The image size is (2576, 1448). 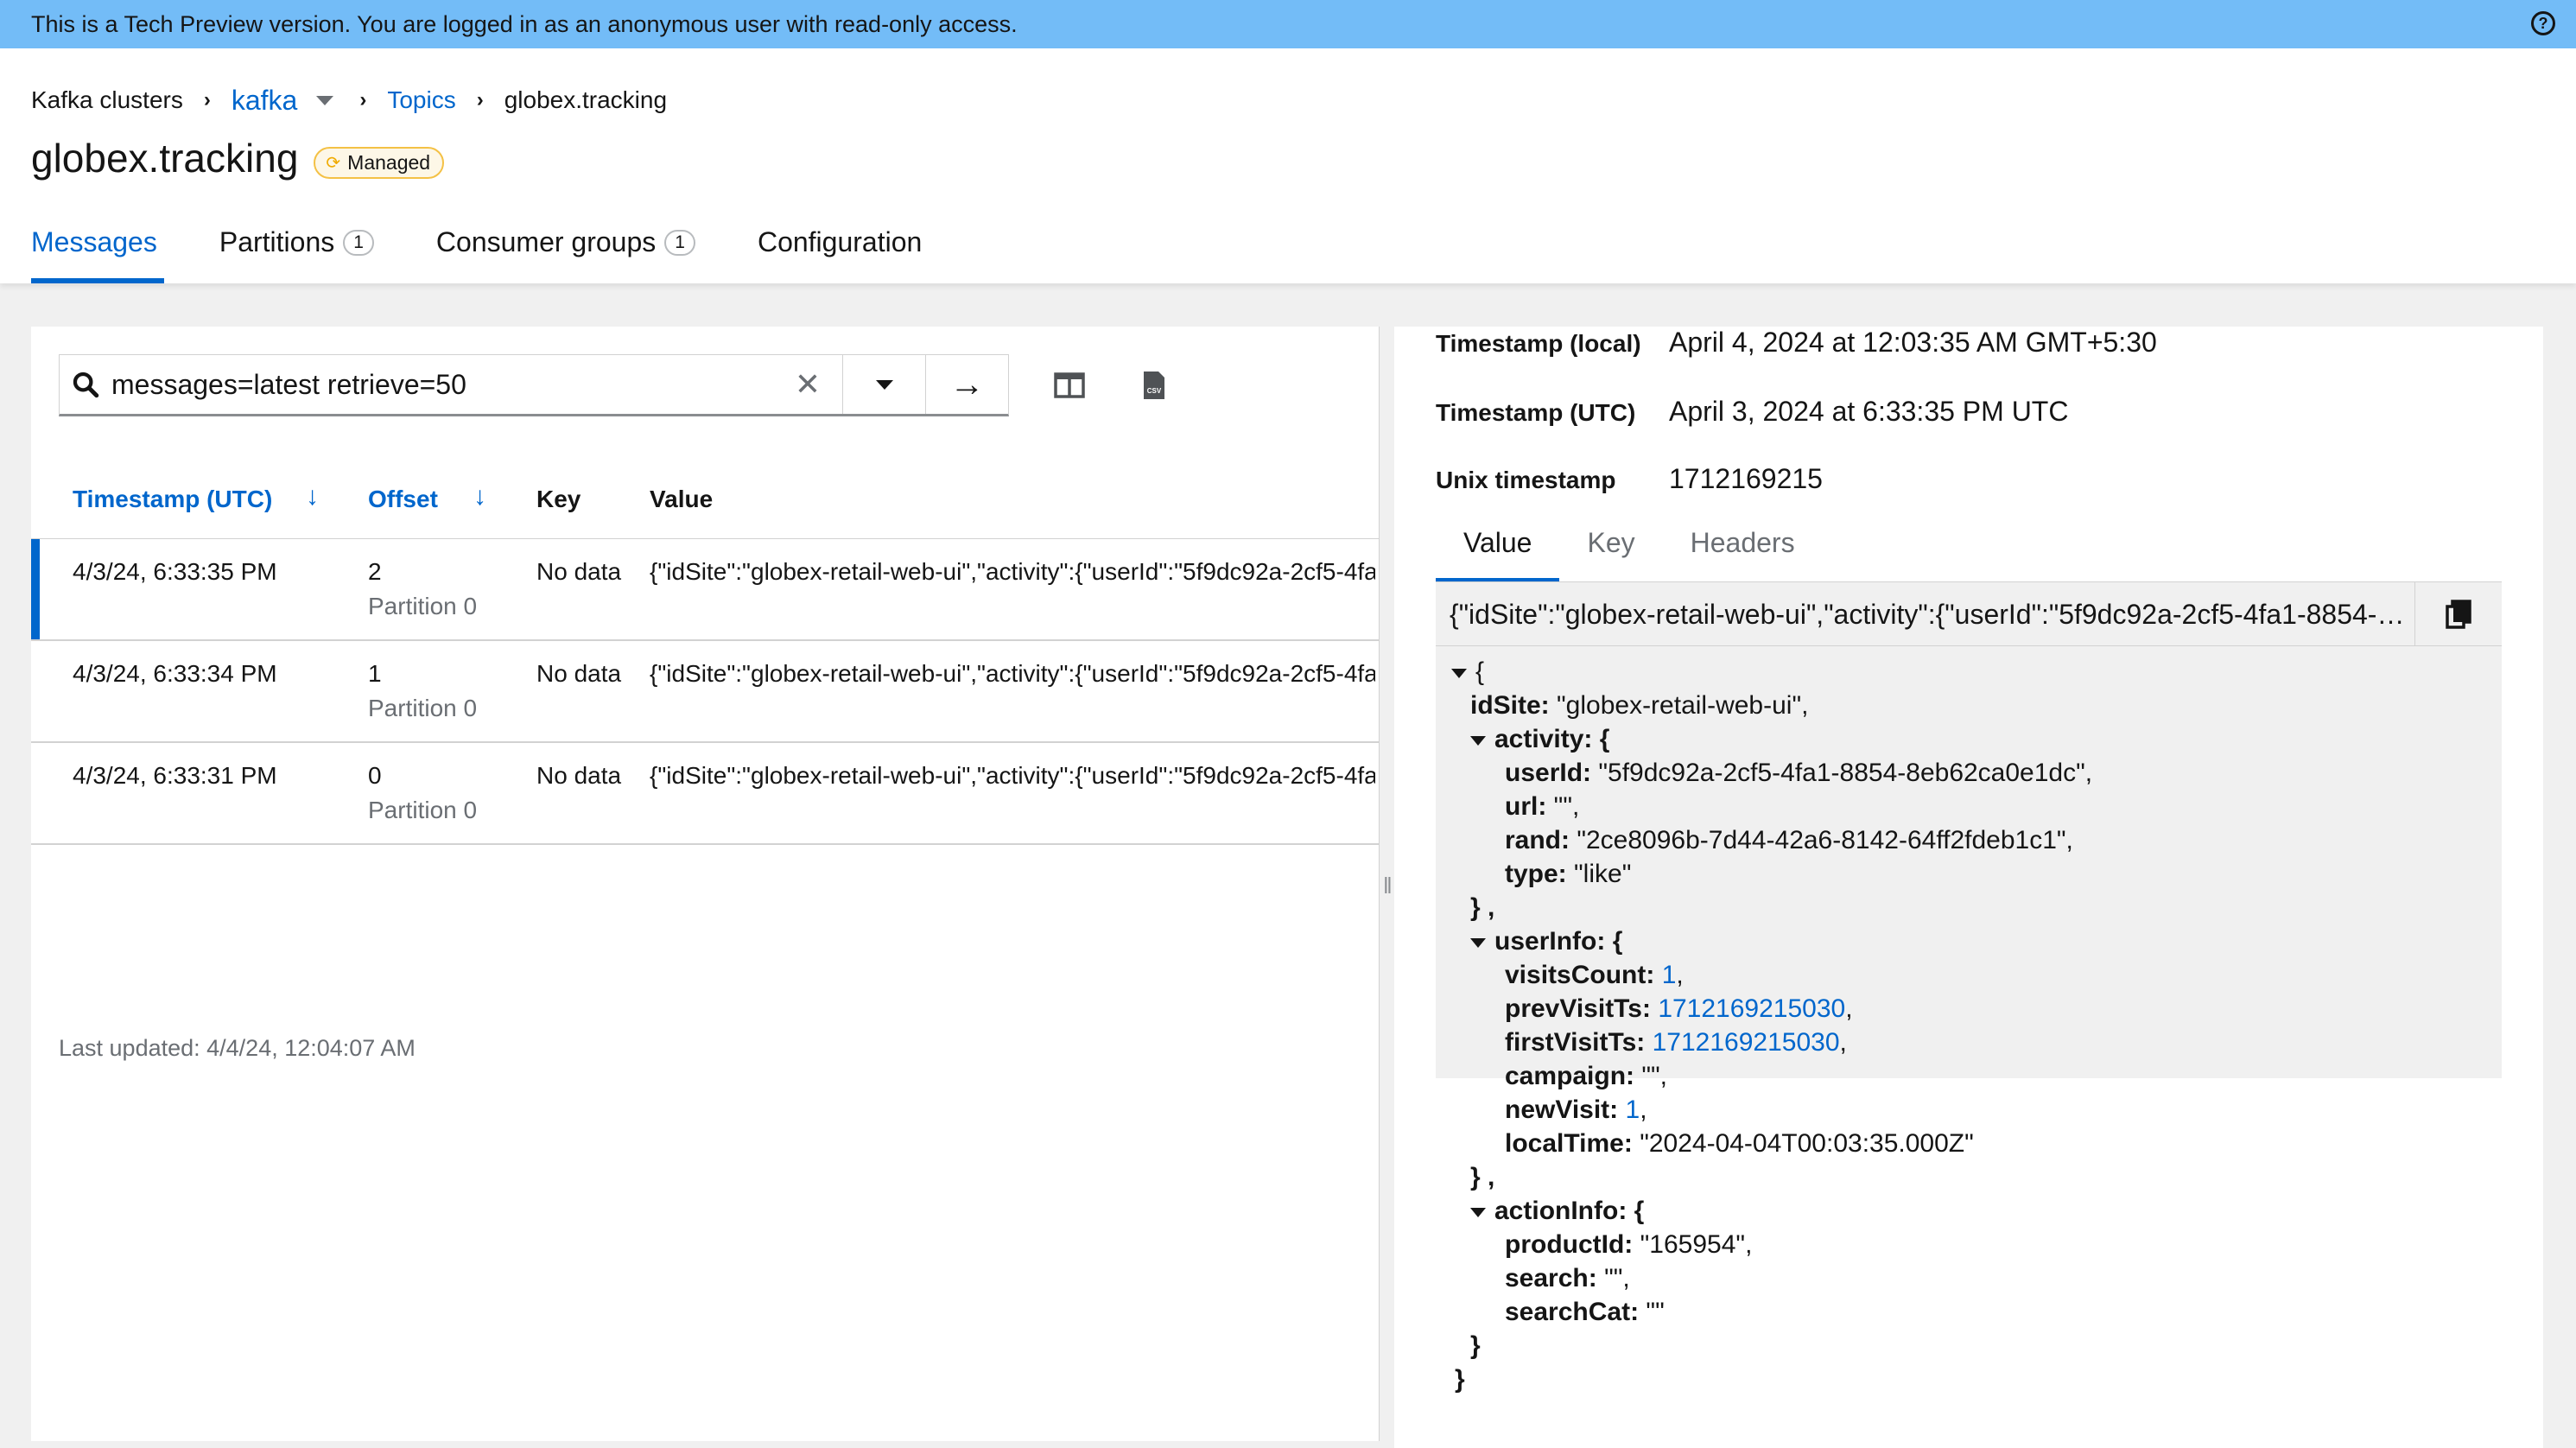 I want to click on tab-headers: Headers, so click(x=1743, y=554).